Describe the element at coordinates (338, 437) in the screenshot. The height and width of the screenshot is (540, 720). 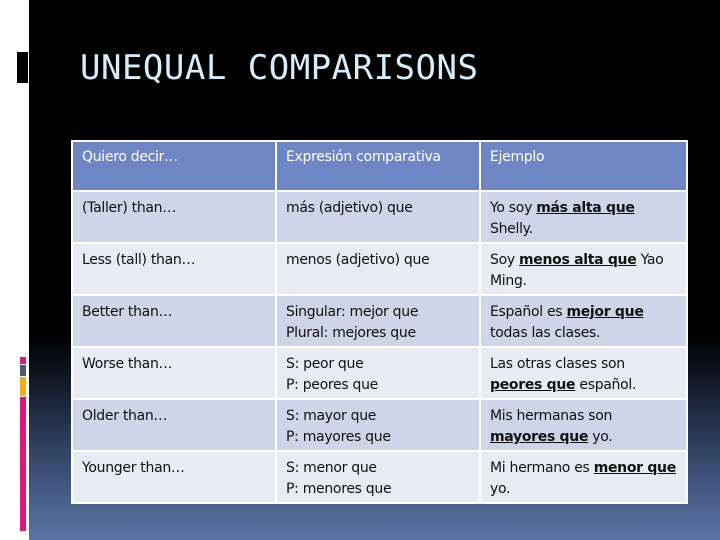
I see `expression-line: P: mayores que` at that location.